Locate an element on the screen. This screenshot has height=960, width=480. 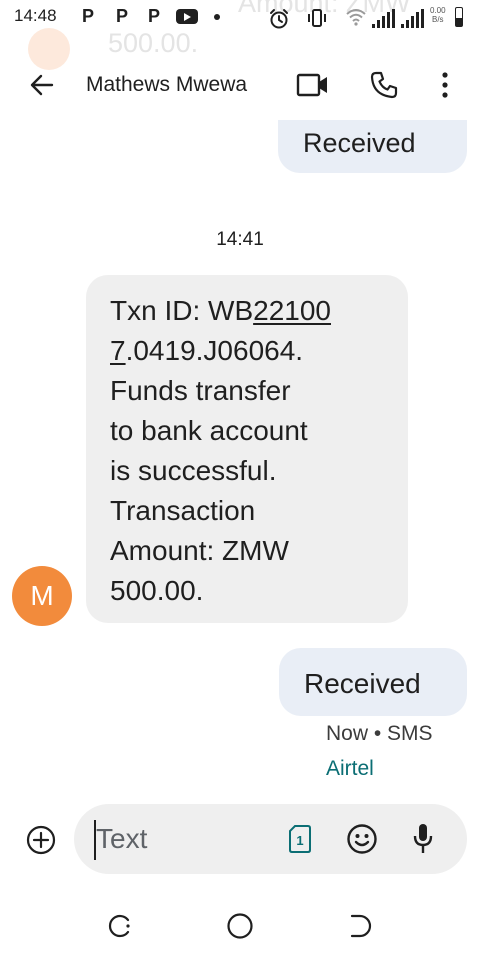
phone-number-link: 22100 is located at coordinates (292, 310).